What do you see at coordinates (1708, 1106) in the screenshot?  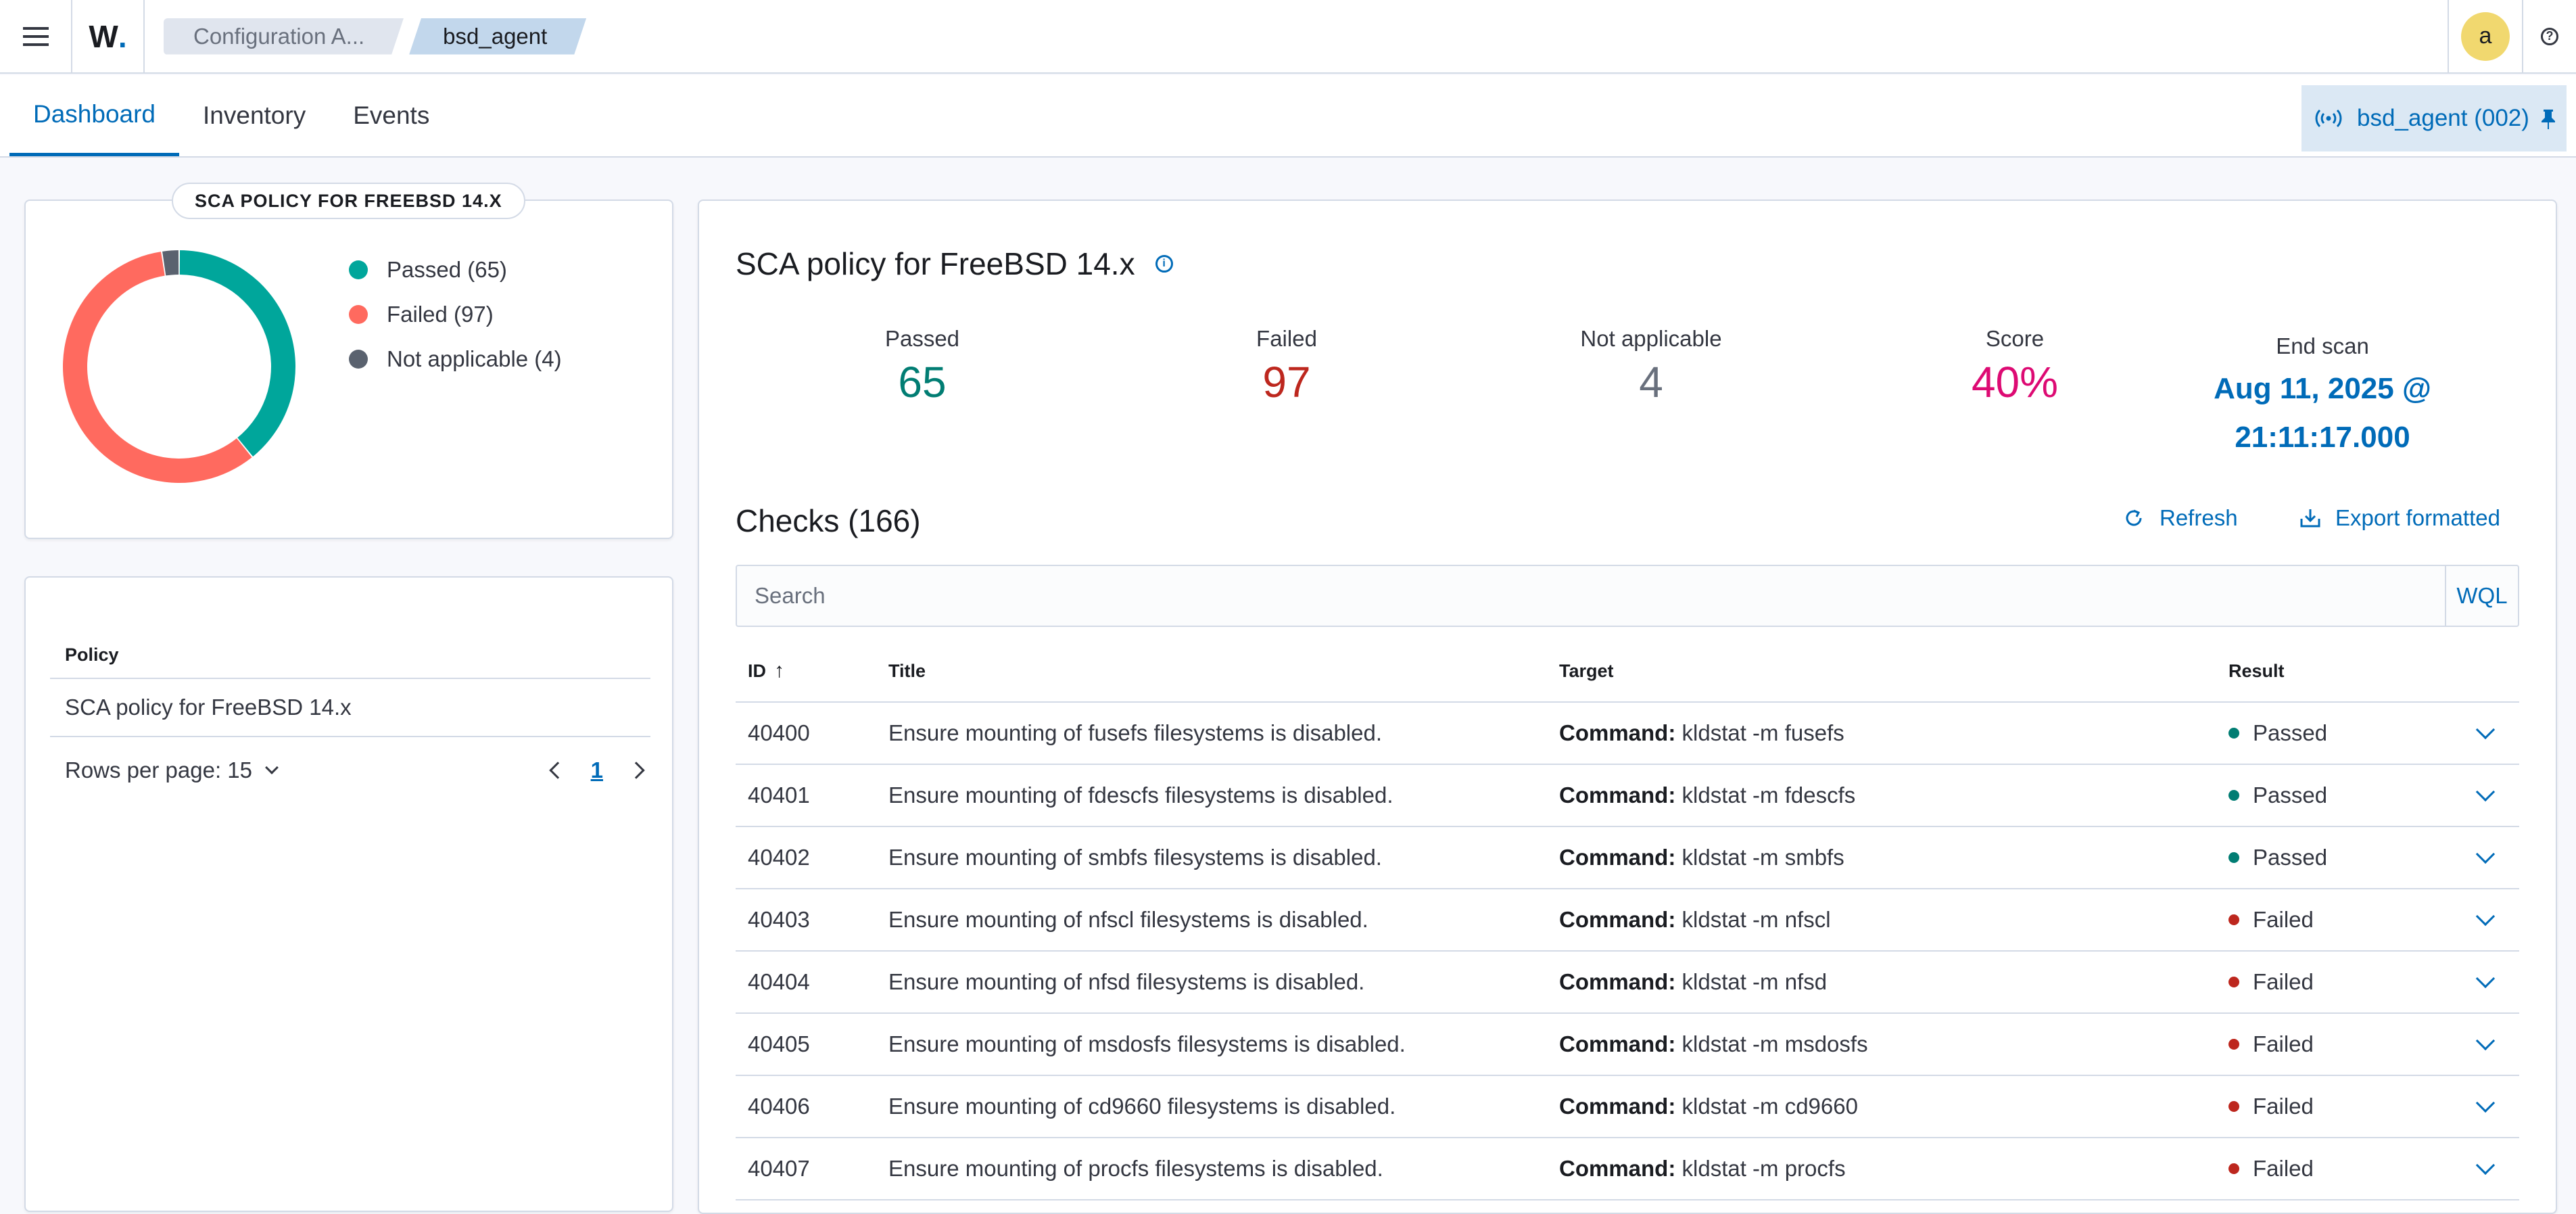 I see `check-target: Command: kldstat -m cd9660` at bounding box center [1708, 1106].